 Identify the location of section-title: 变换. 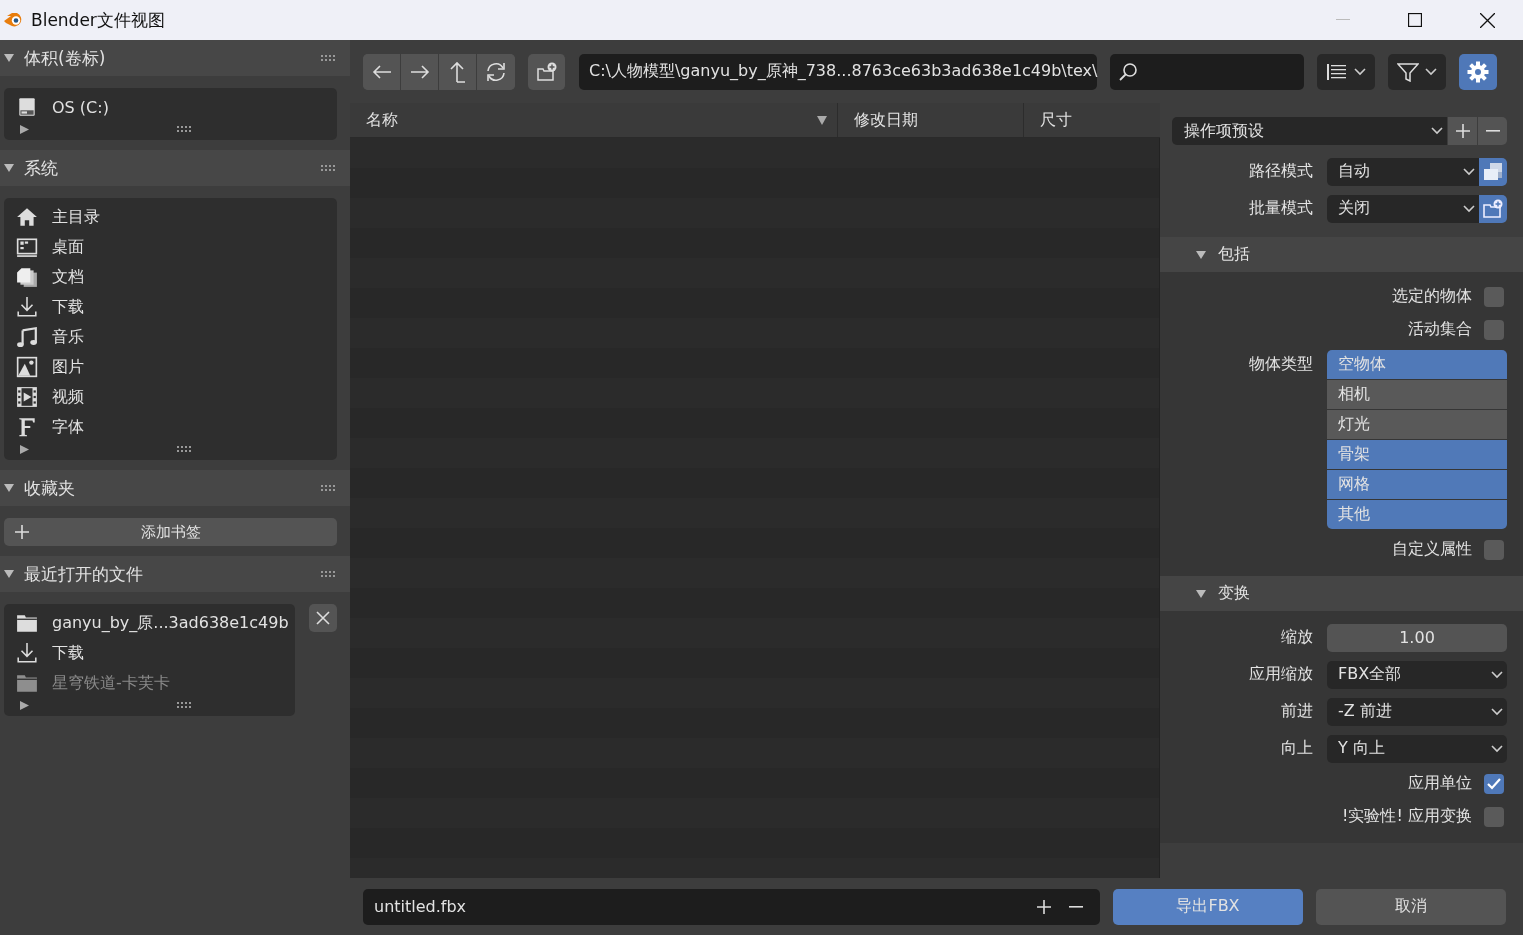
(1234, 593).